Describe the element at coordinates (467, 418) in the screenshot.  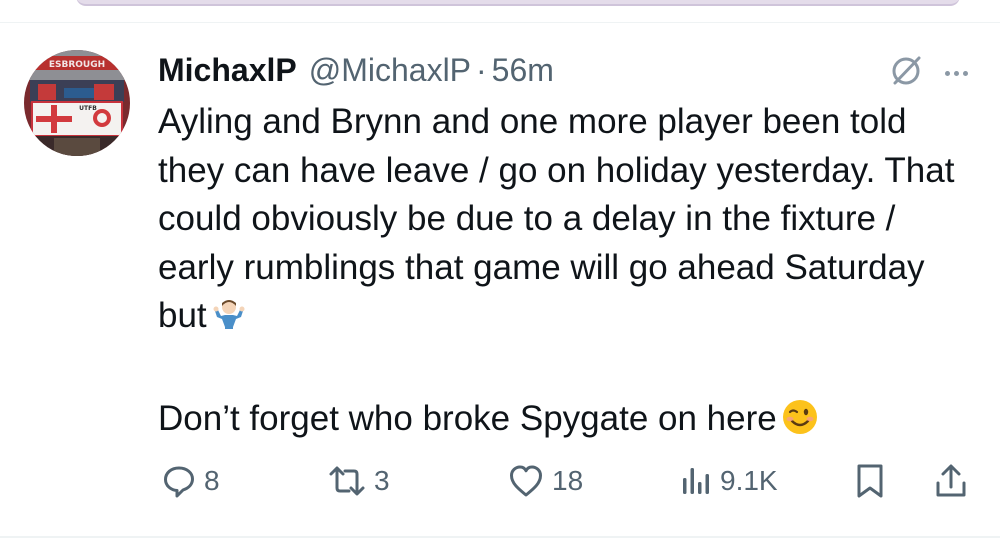
I see `tweet-text-second: Don’t forget who broke Spygate on here` at that location.